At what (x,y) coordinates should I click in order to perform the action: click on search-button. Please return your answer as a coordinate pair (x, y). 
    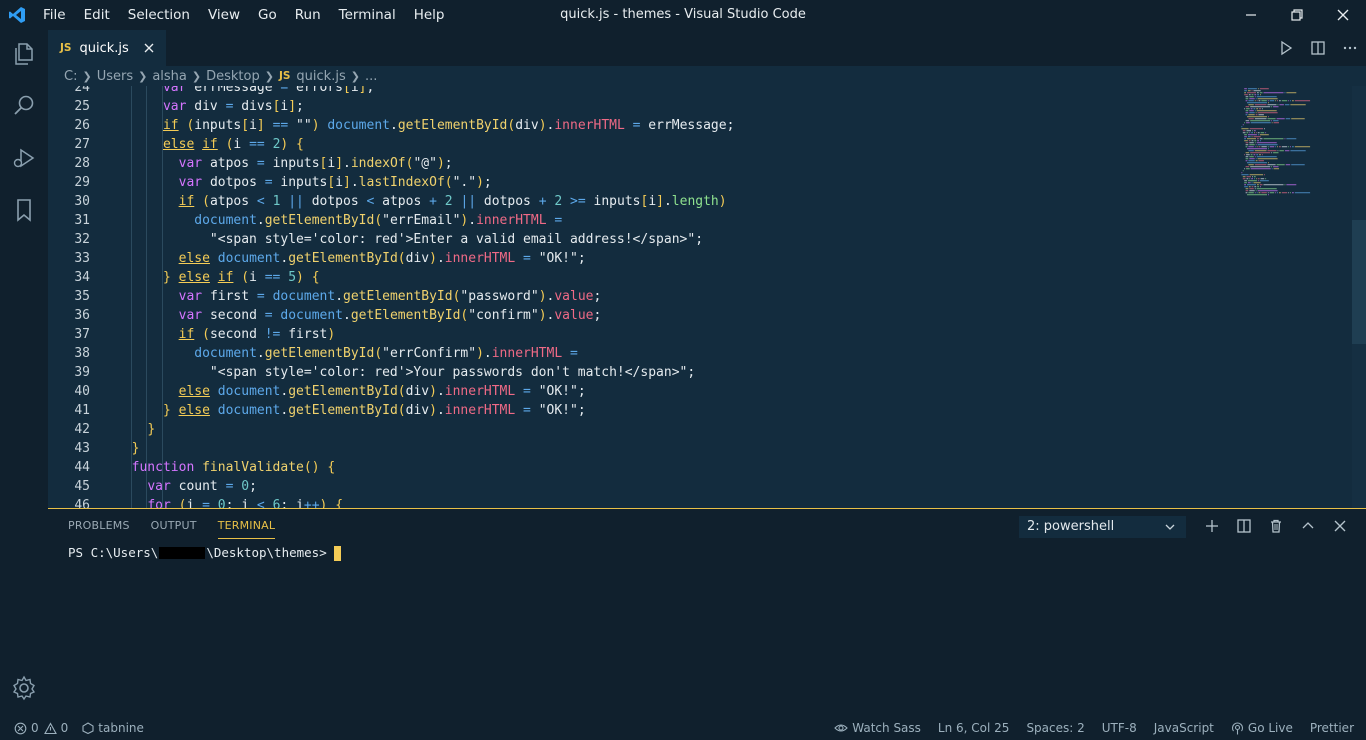
    Looking at the image, I should click on (24, 106).